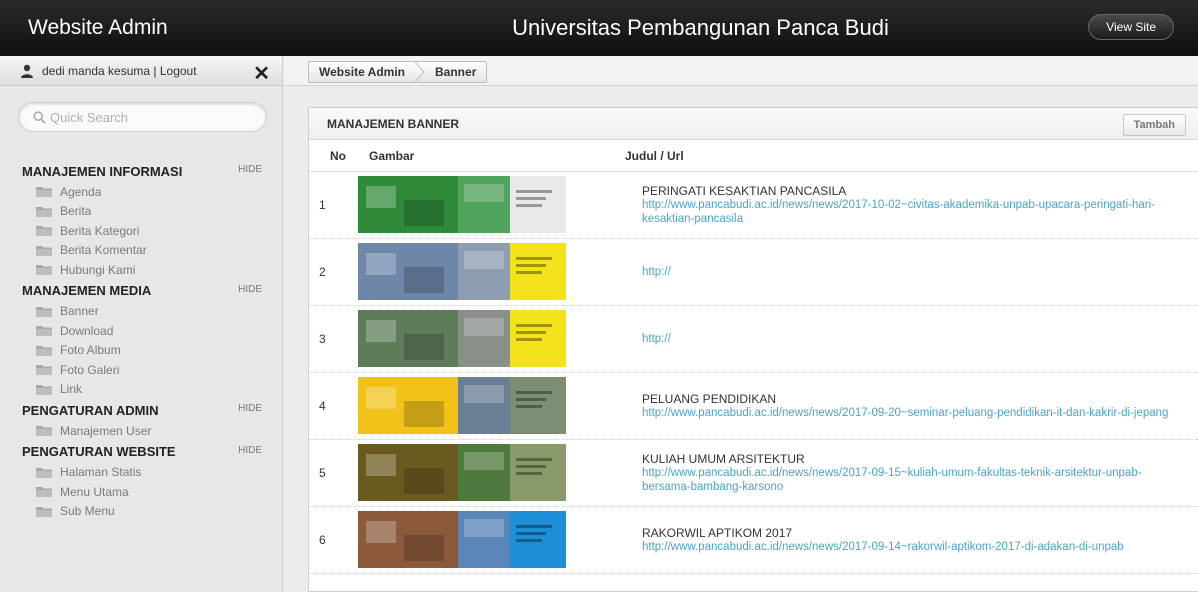  Describe the element at coordinates (79, 311) in the screenshot. I see `sidebar-item-label: Banner` at that location.